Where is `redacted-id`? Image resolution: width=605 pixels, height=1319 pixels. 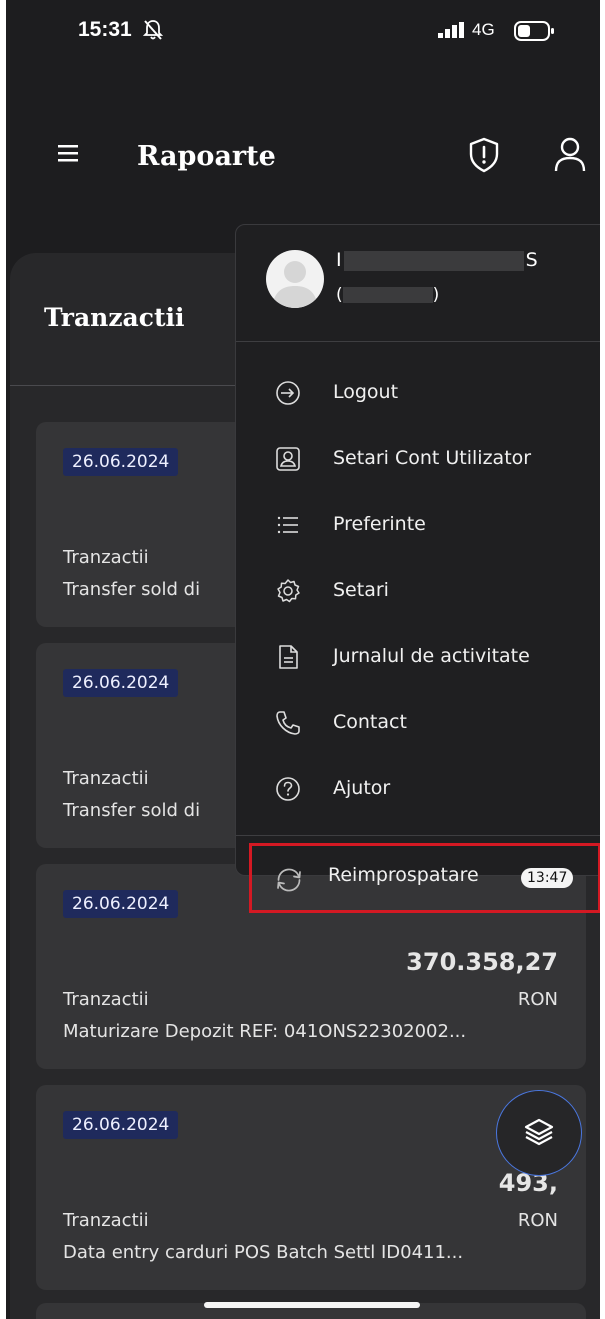 redacted-id is located at coordinates (387, 295).